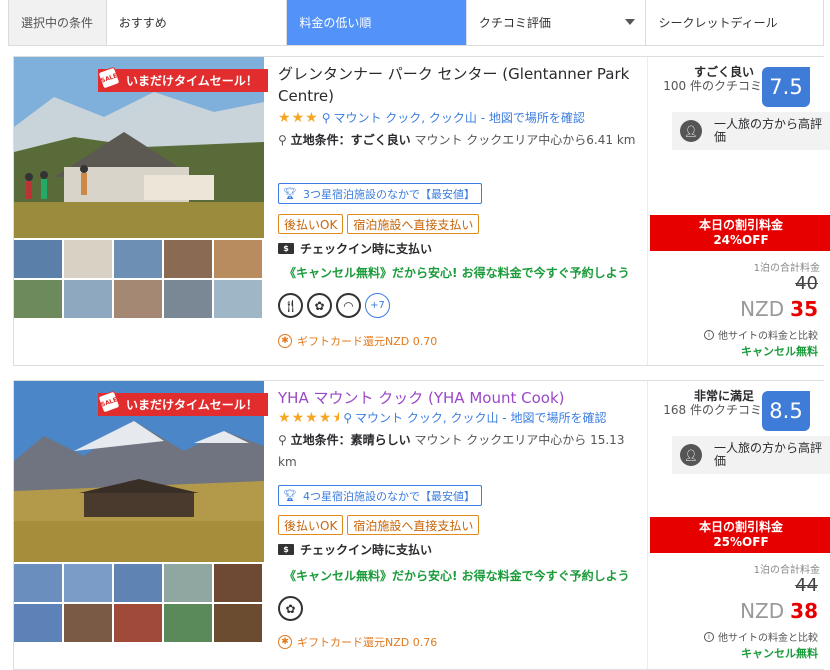 This screenshot has height=670, width=830. Describe the element at coordinates (197, 22) in the screenshot. I see `sort-recommended-tab: おすすめ` at that location.